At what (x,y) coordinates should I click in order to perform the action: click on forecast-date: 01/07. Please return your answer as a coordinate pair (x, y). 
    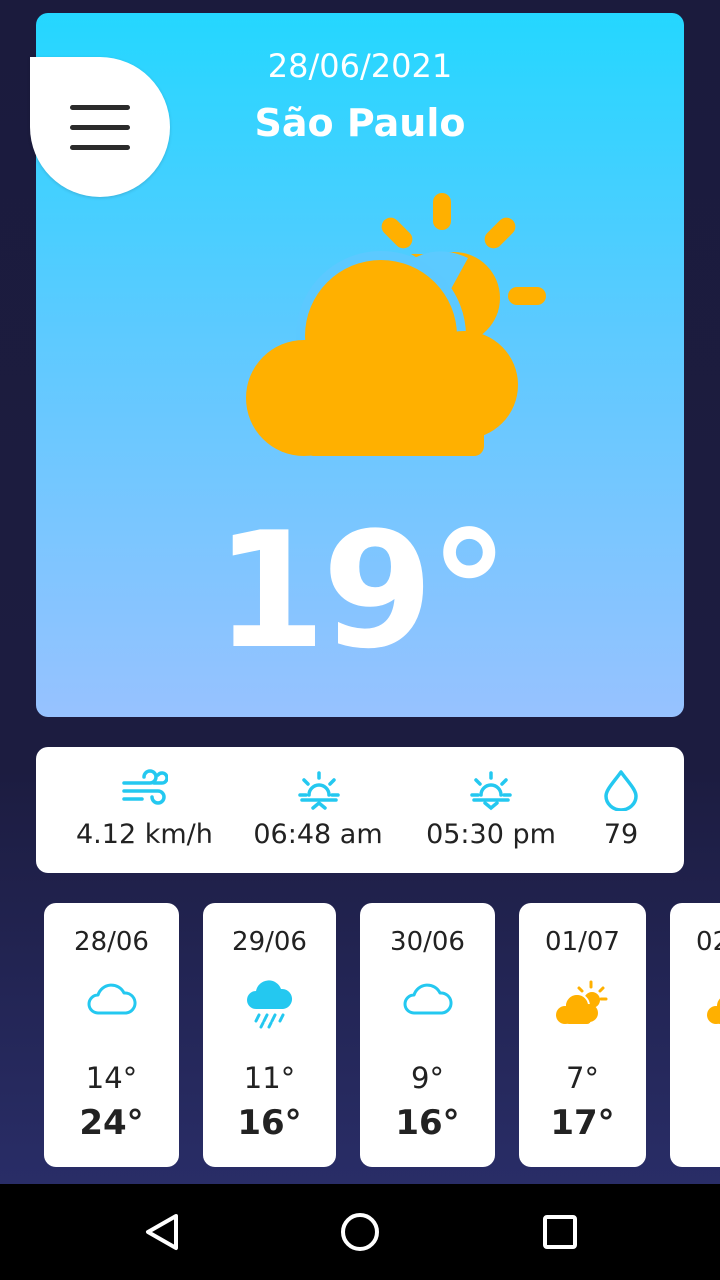
    Looking at the image, I should click on (582, 942).